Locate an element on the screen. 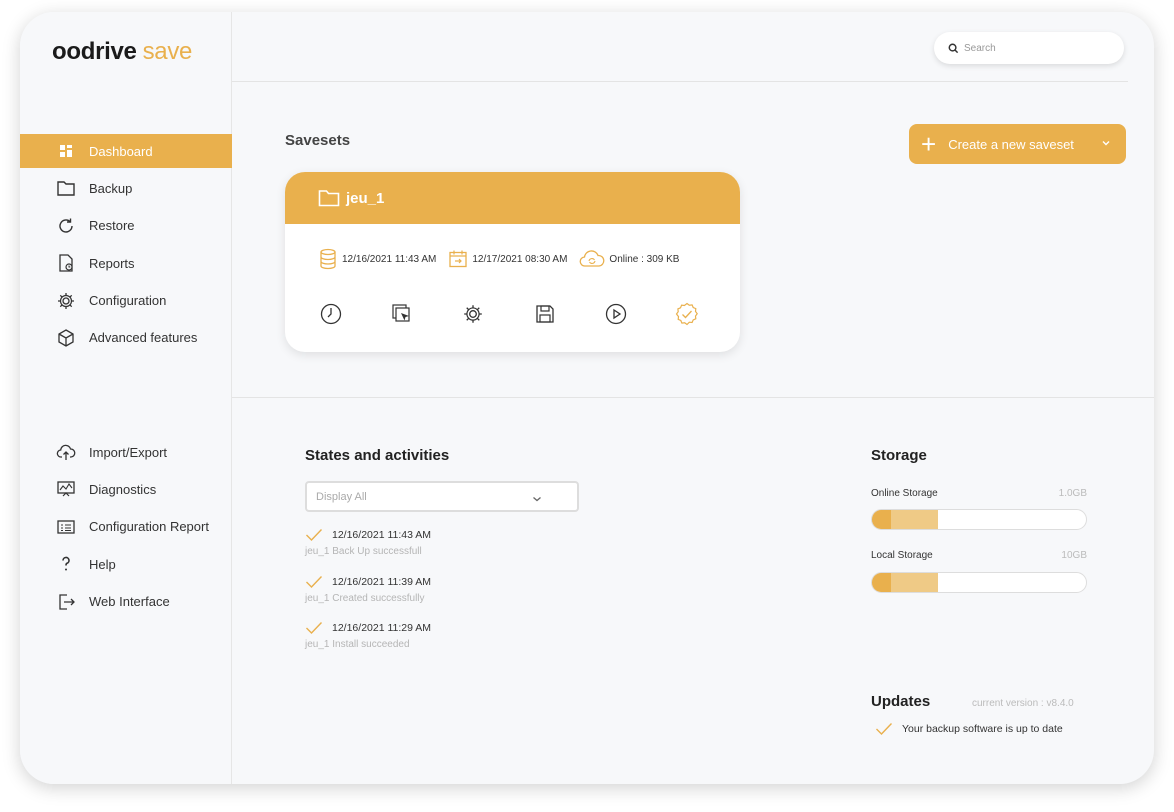 The height and width of the screenshot is (812, 1174). next-backup-date: 12/17/2021 08:30 AM is located at coordinates (520, 259).